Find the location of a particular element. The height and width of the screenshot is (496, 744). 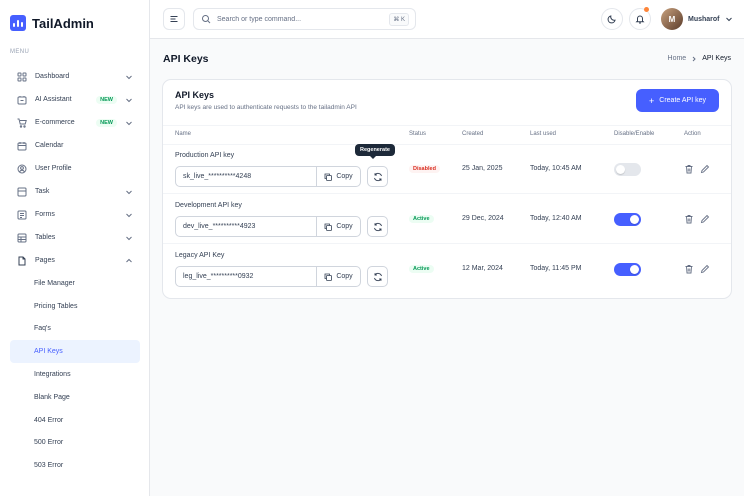

api-key-field: dev_live_**********4923 Copy is located at coordinates (268, 226).